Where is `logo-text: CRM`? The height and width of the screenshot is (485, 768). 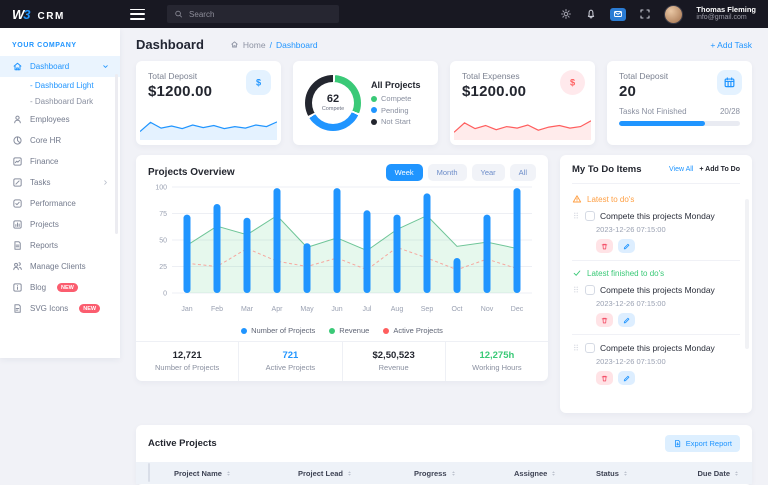 logo-text: CRM is located at coordinates (51, 16).